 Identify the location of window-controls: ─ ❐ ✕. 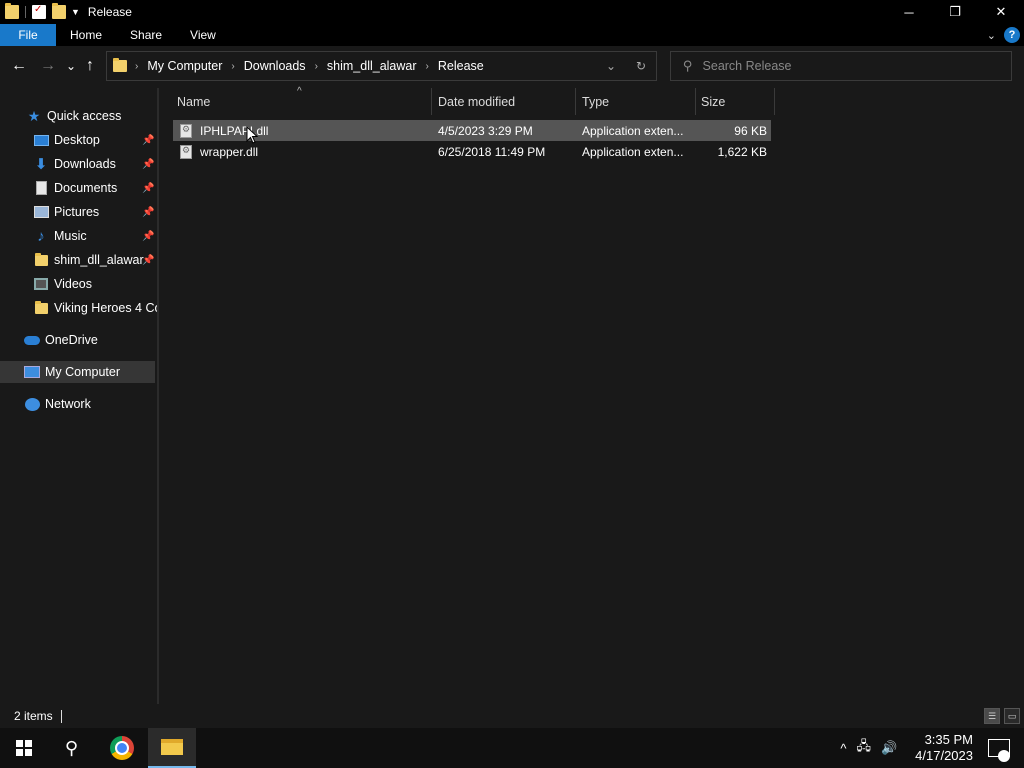
(955, 12).